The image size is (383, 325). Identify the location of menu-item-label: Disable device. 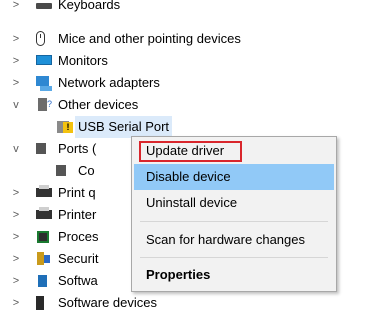
(188, 176).